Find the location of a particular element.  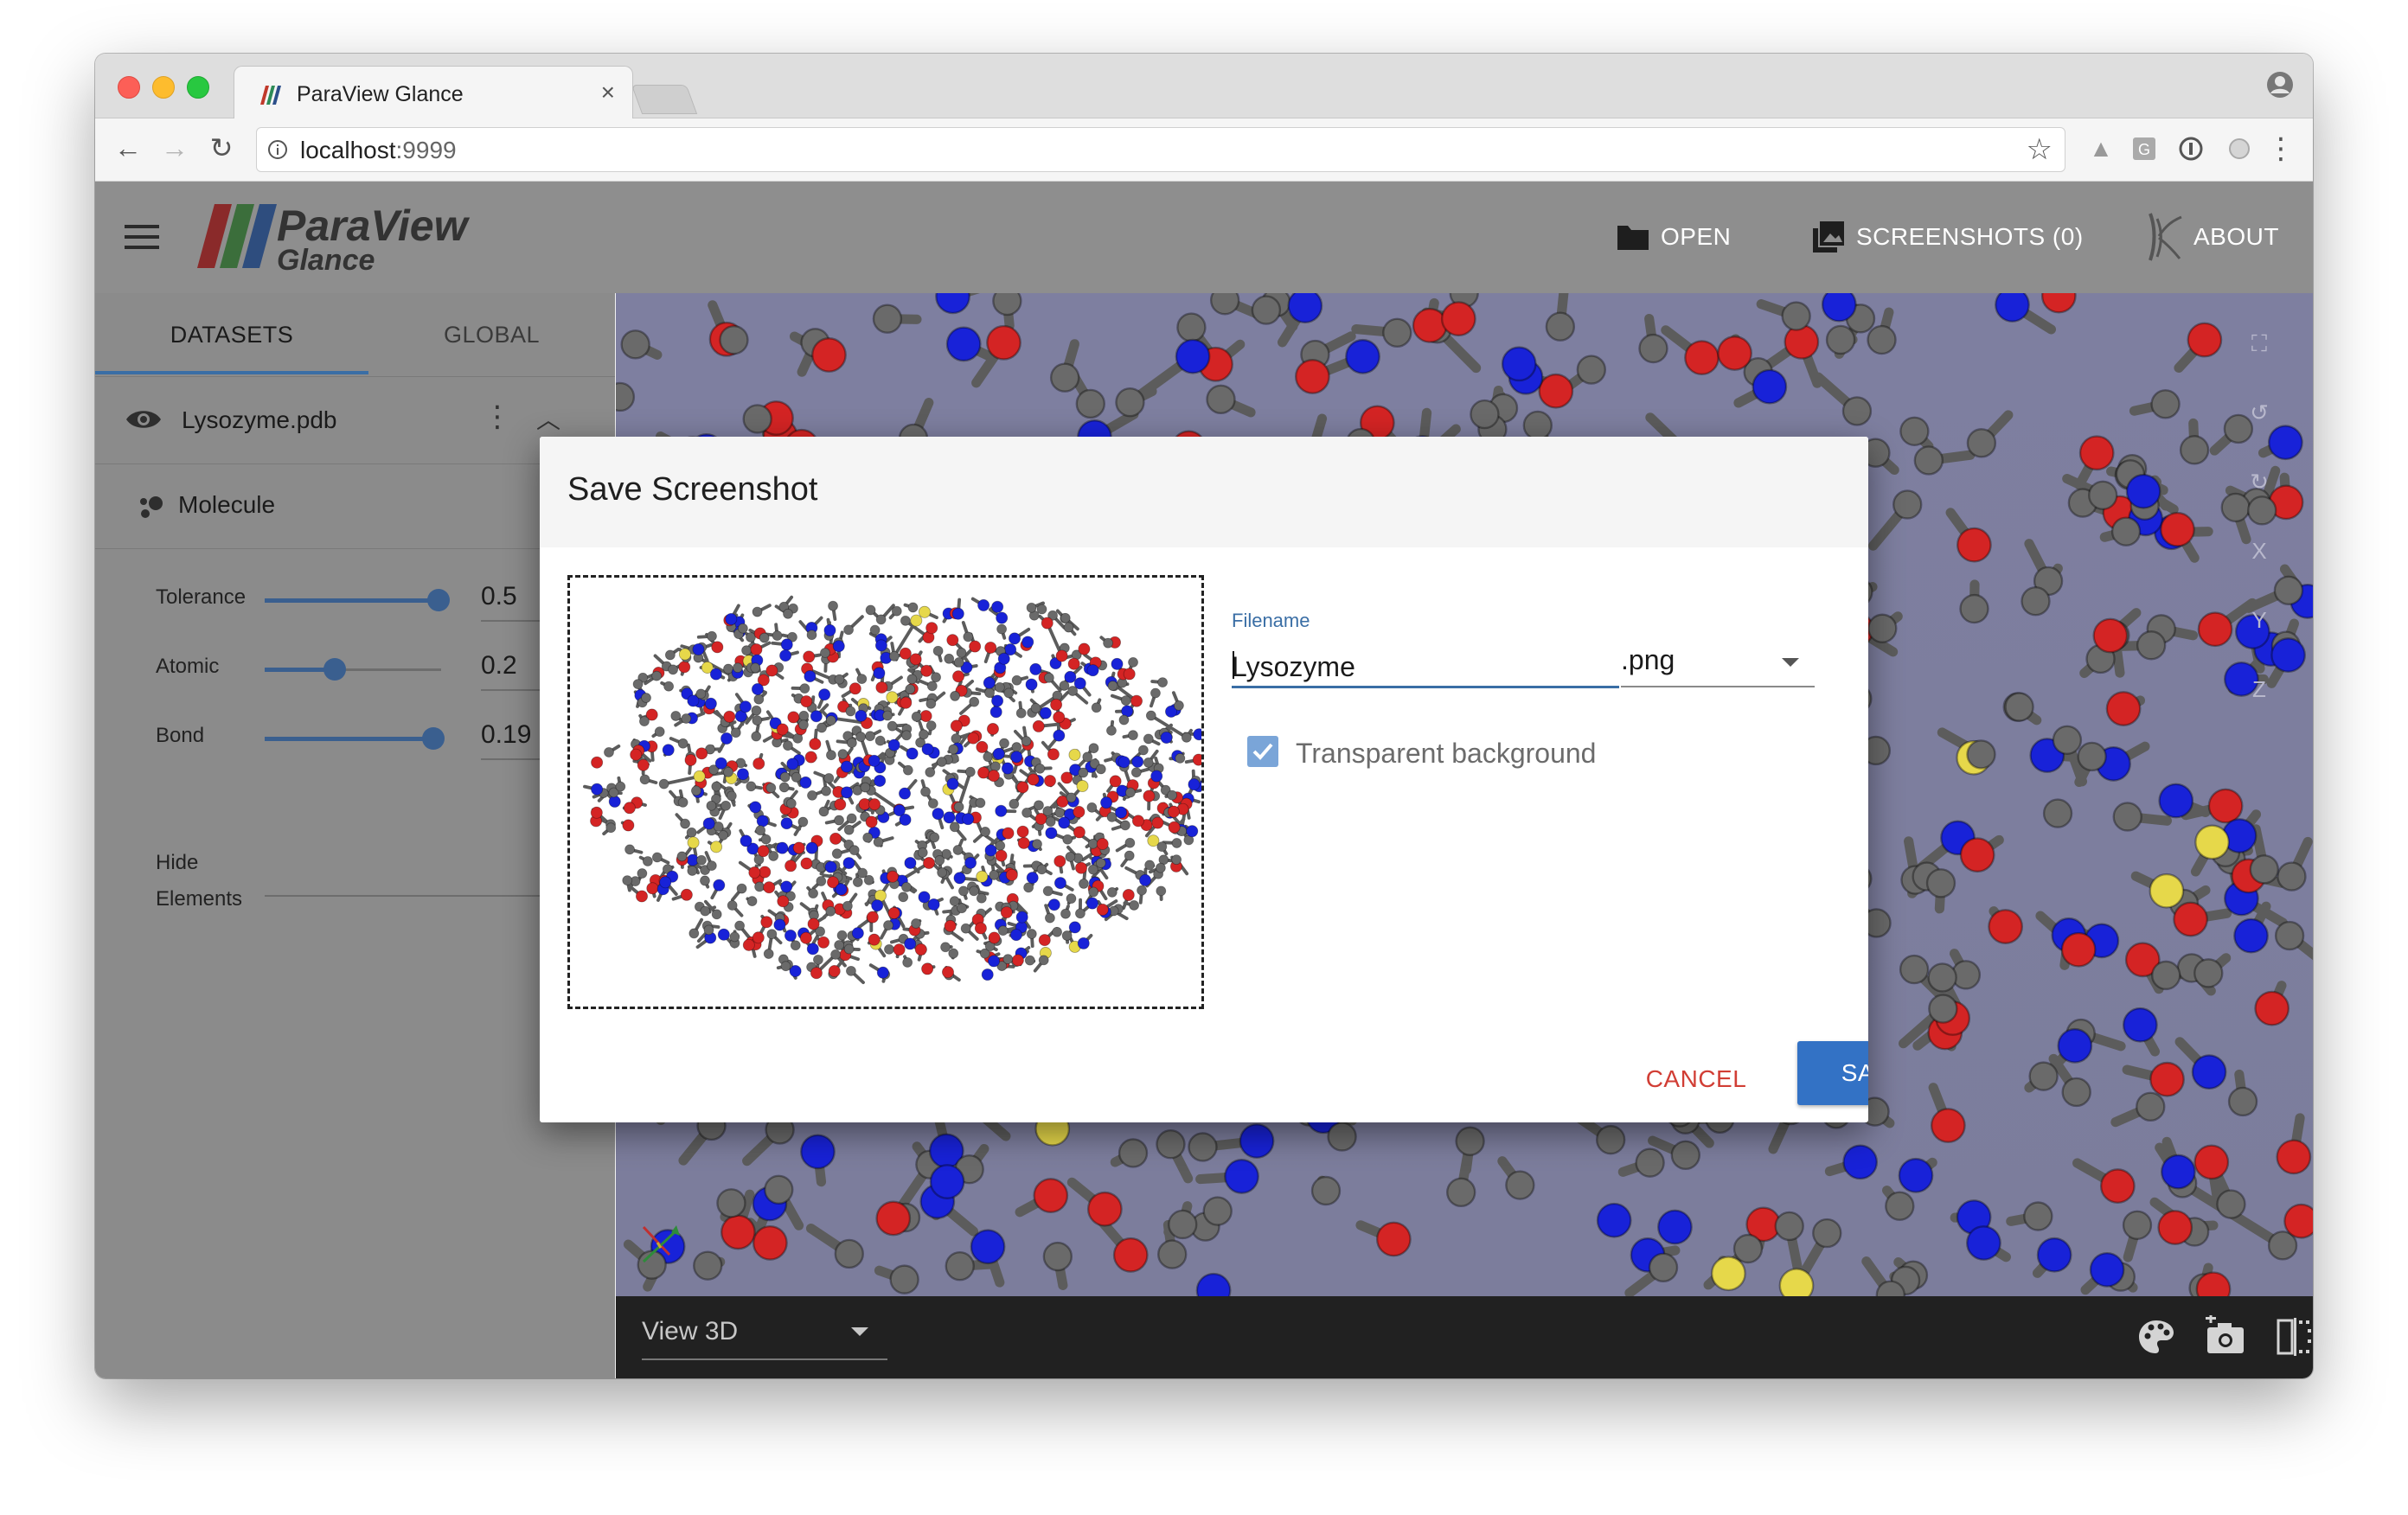

close-window-button is located at coordinates (129, 87).